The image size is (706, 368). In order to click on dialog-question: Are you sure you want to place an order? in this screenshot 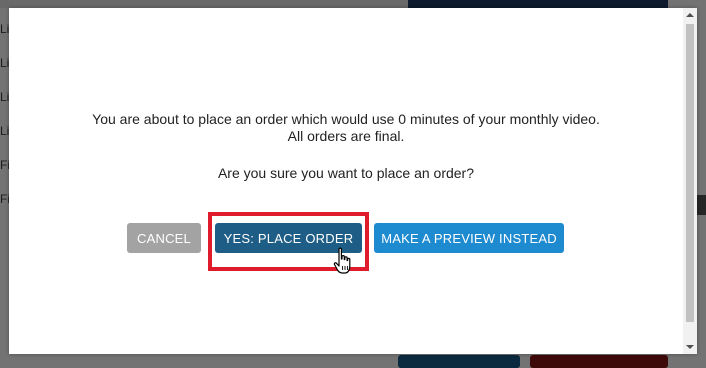, I will do `click(346, 173)`.